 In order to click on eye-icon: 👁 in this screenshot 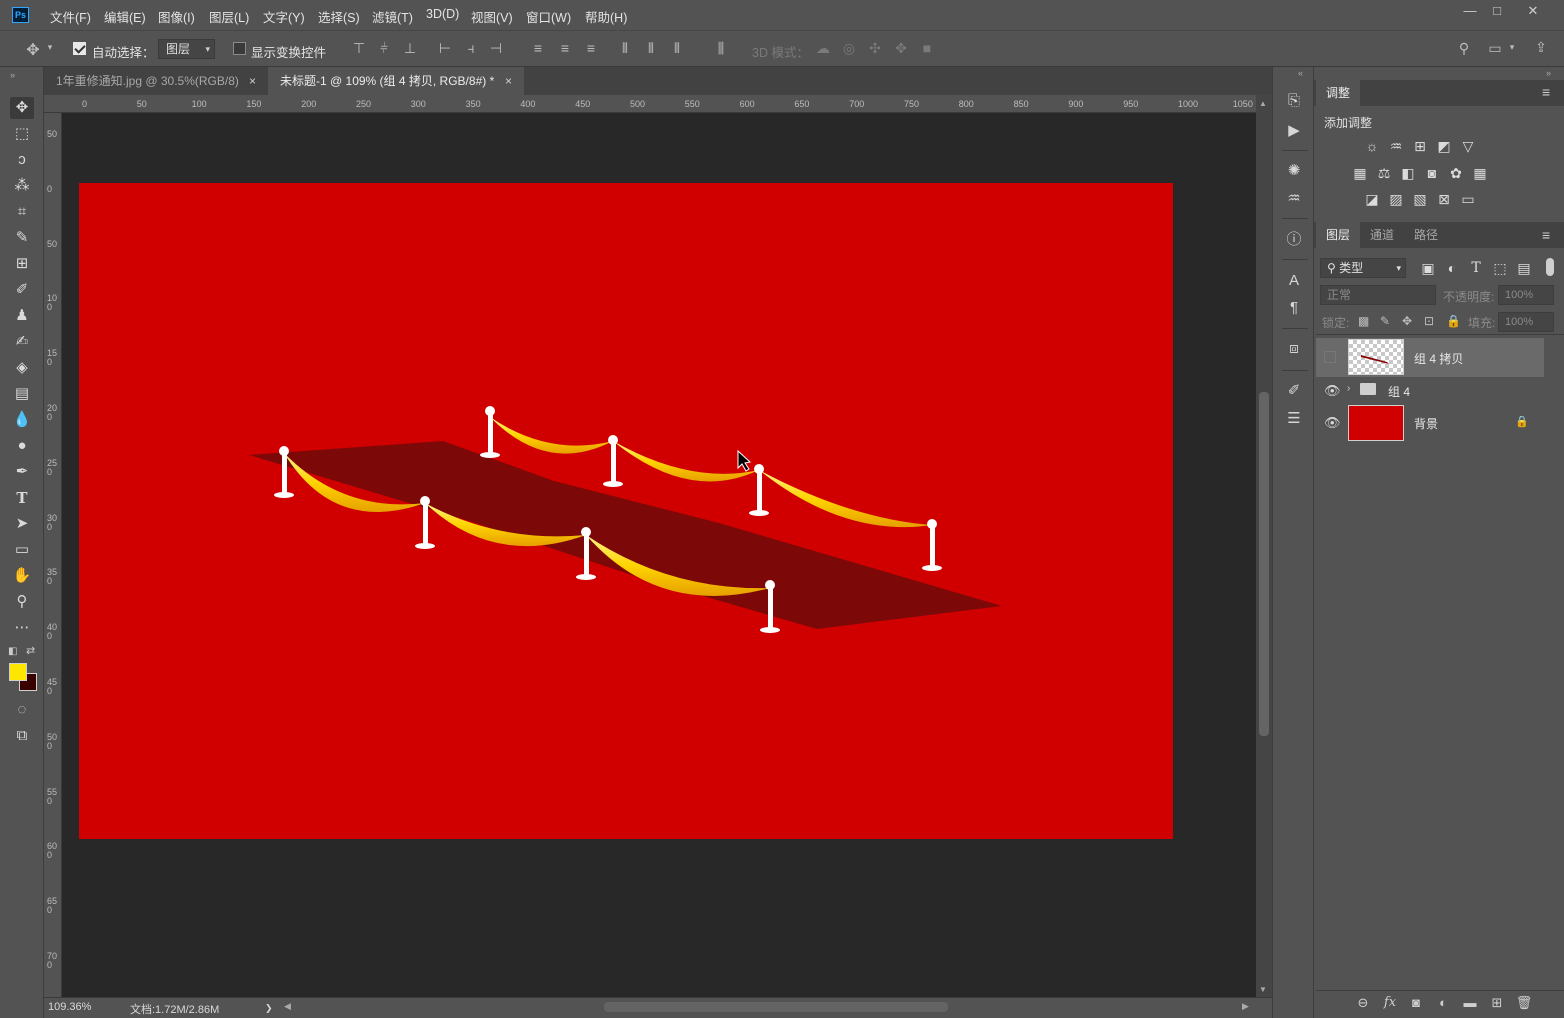, I will do `click(1332, 423)`.